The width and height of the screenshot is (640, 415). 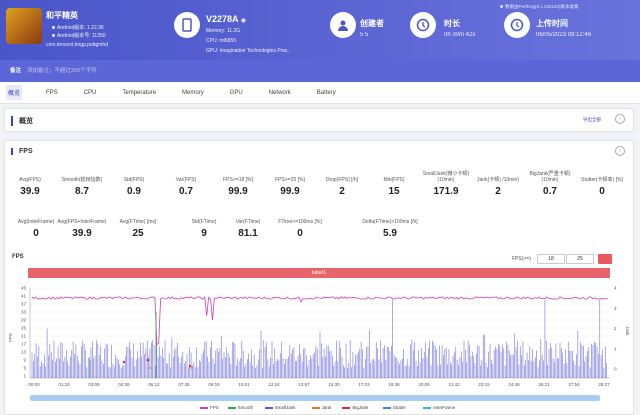 I want to click on android-code: Android版本号: 11350, so click(x=79, y=35).